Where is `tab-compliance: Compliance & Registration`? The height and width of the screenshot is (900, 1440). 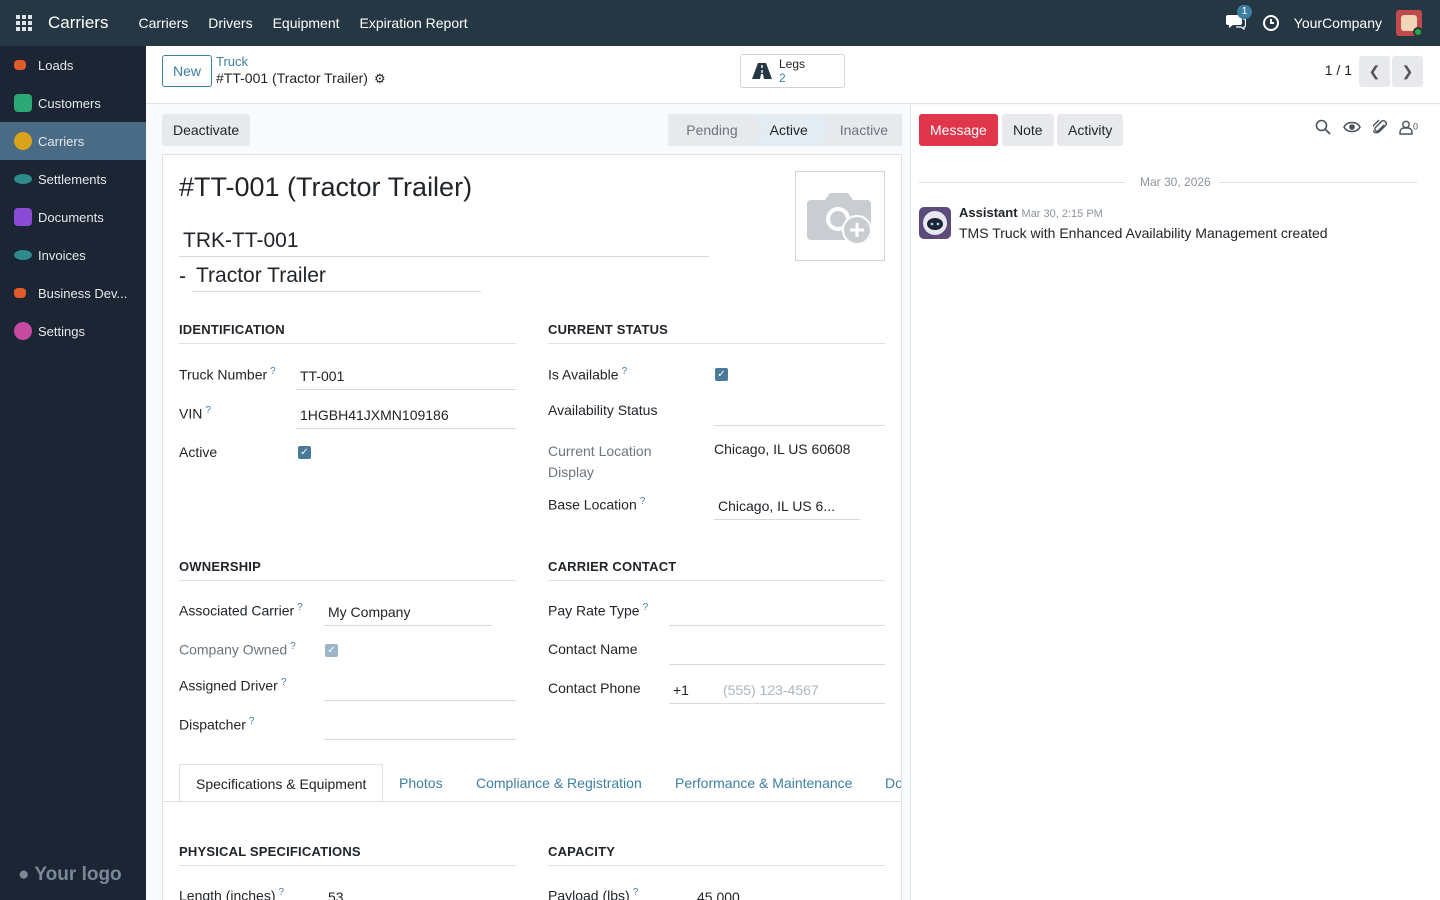
tab-compliance: Compliance & Registration is located at coordinates (559, 782).